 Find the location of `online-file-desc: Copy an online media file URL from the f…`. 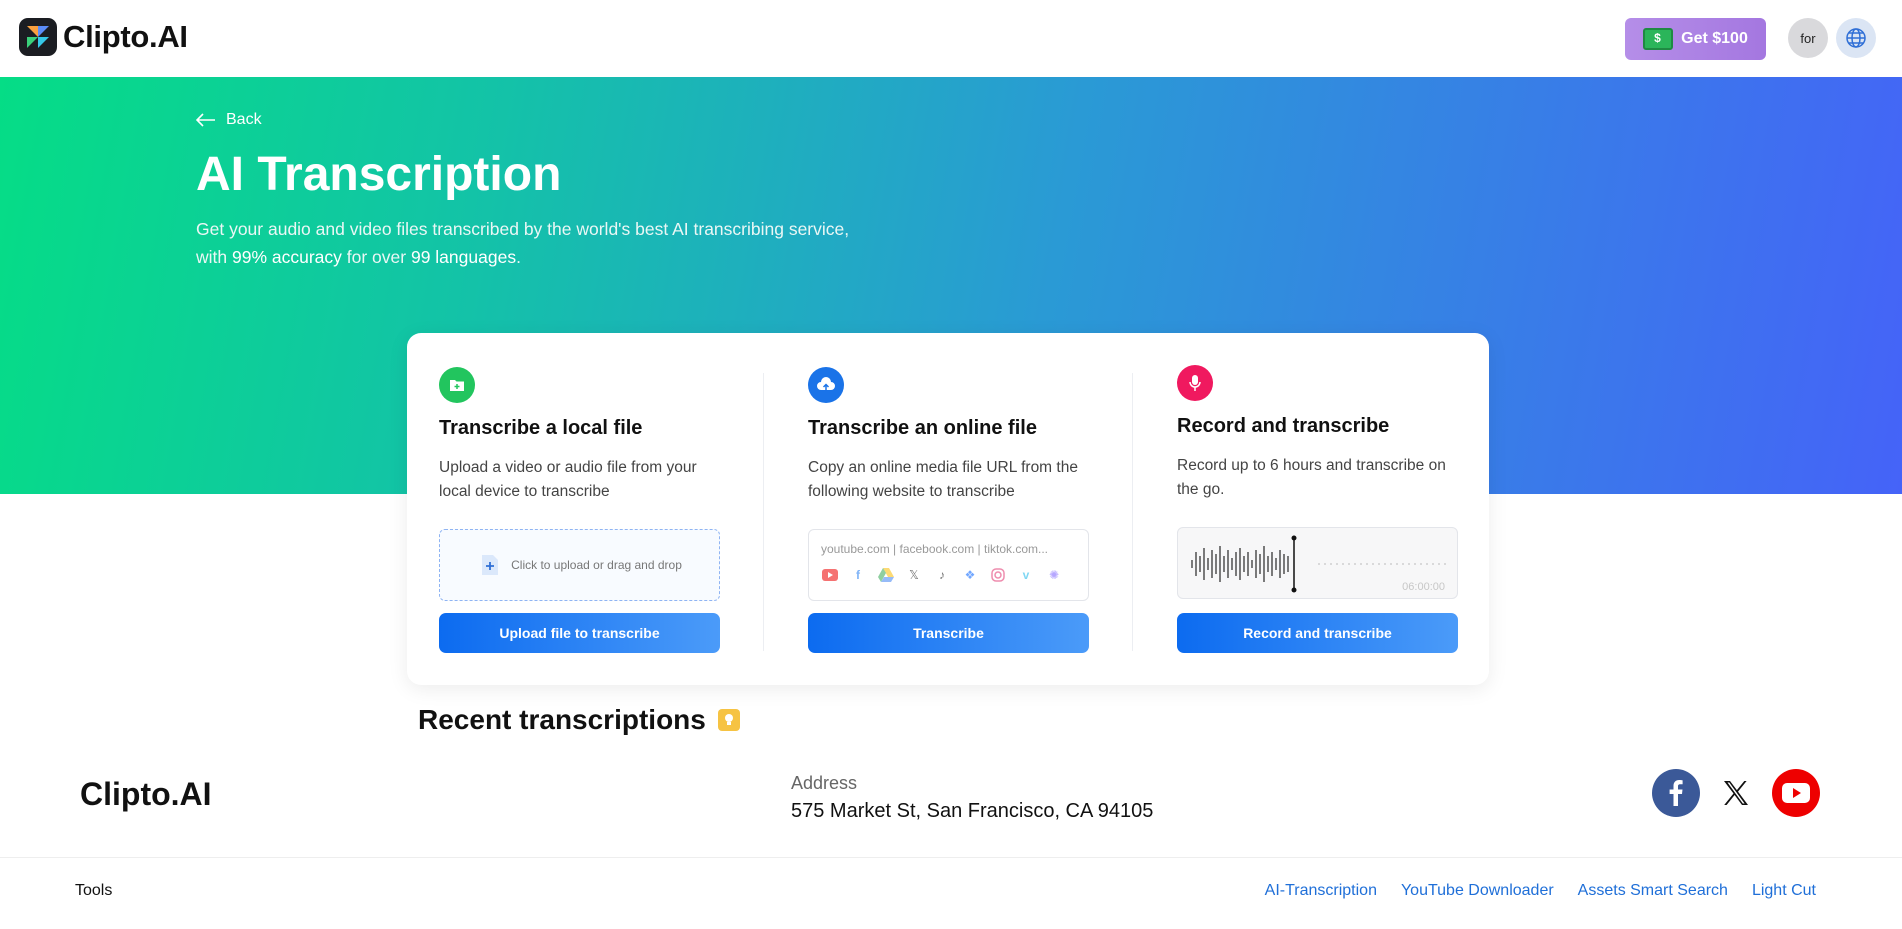

online-file-desc: Copy an online media file URL from the f… is located at coordinates (943, 479).